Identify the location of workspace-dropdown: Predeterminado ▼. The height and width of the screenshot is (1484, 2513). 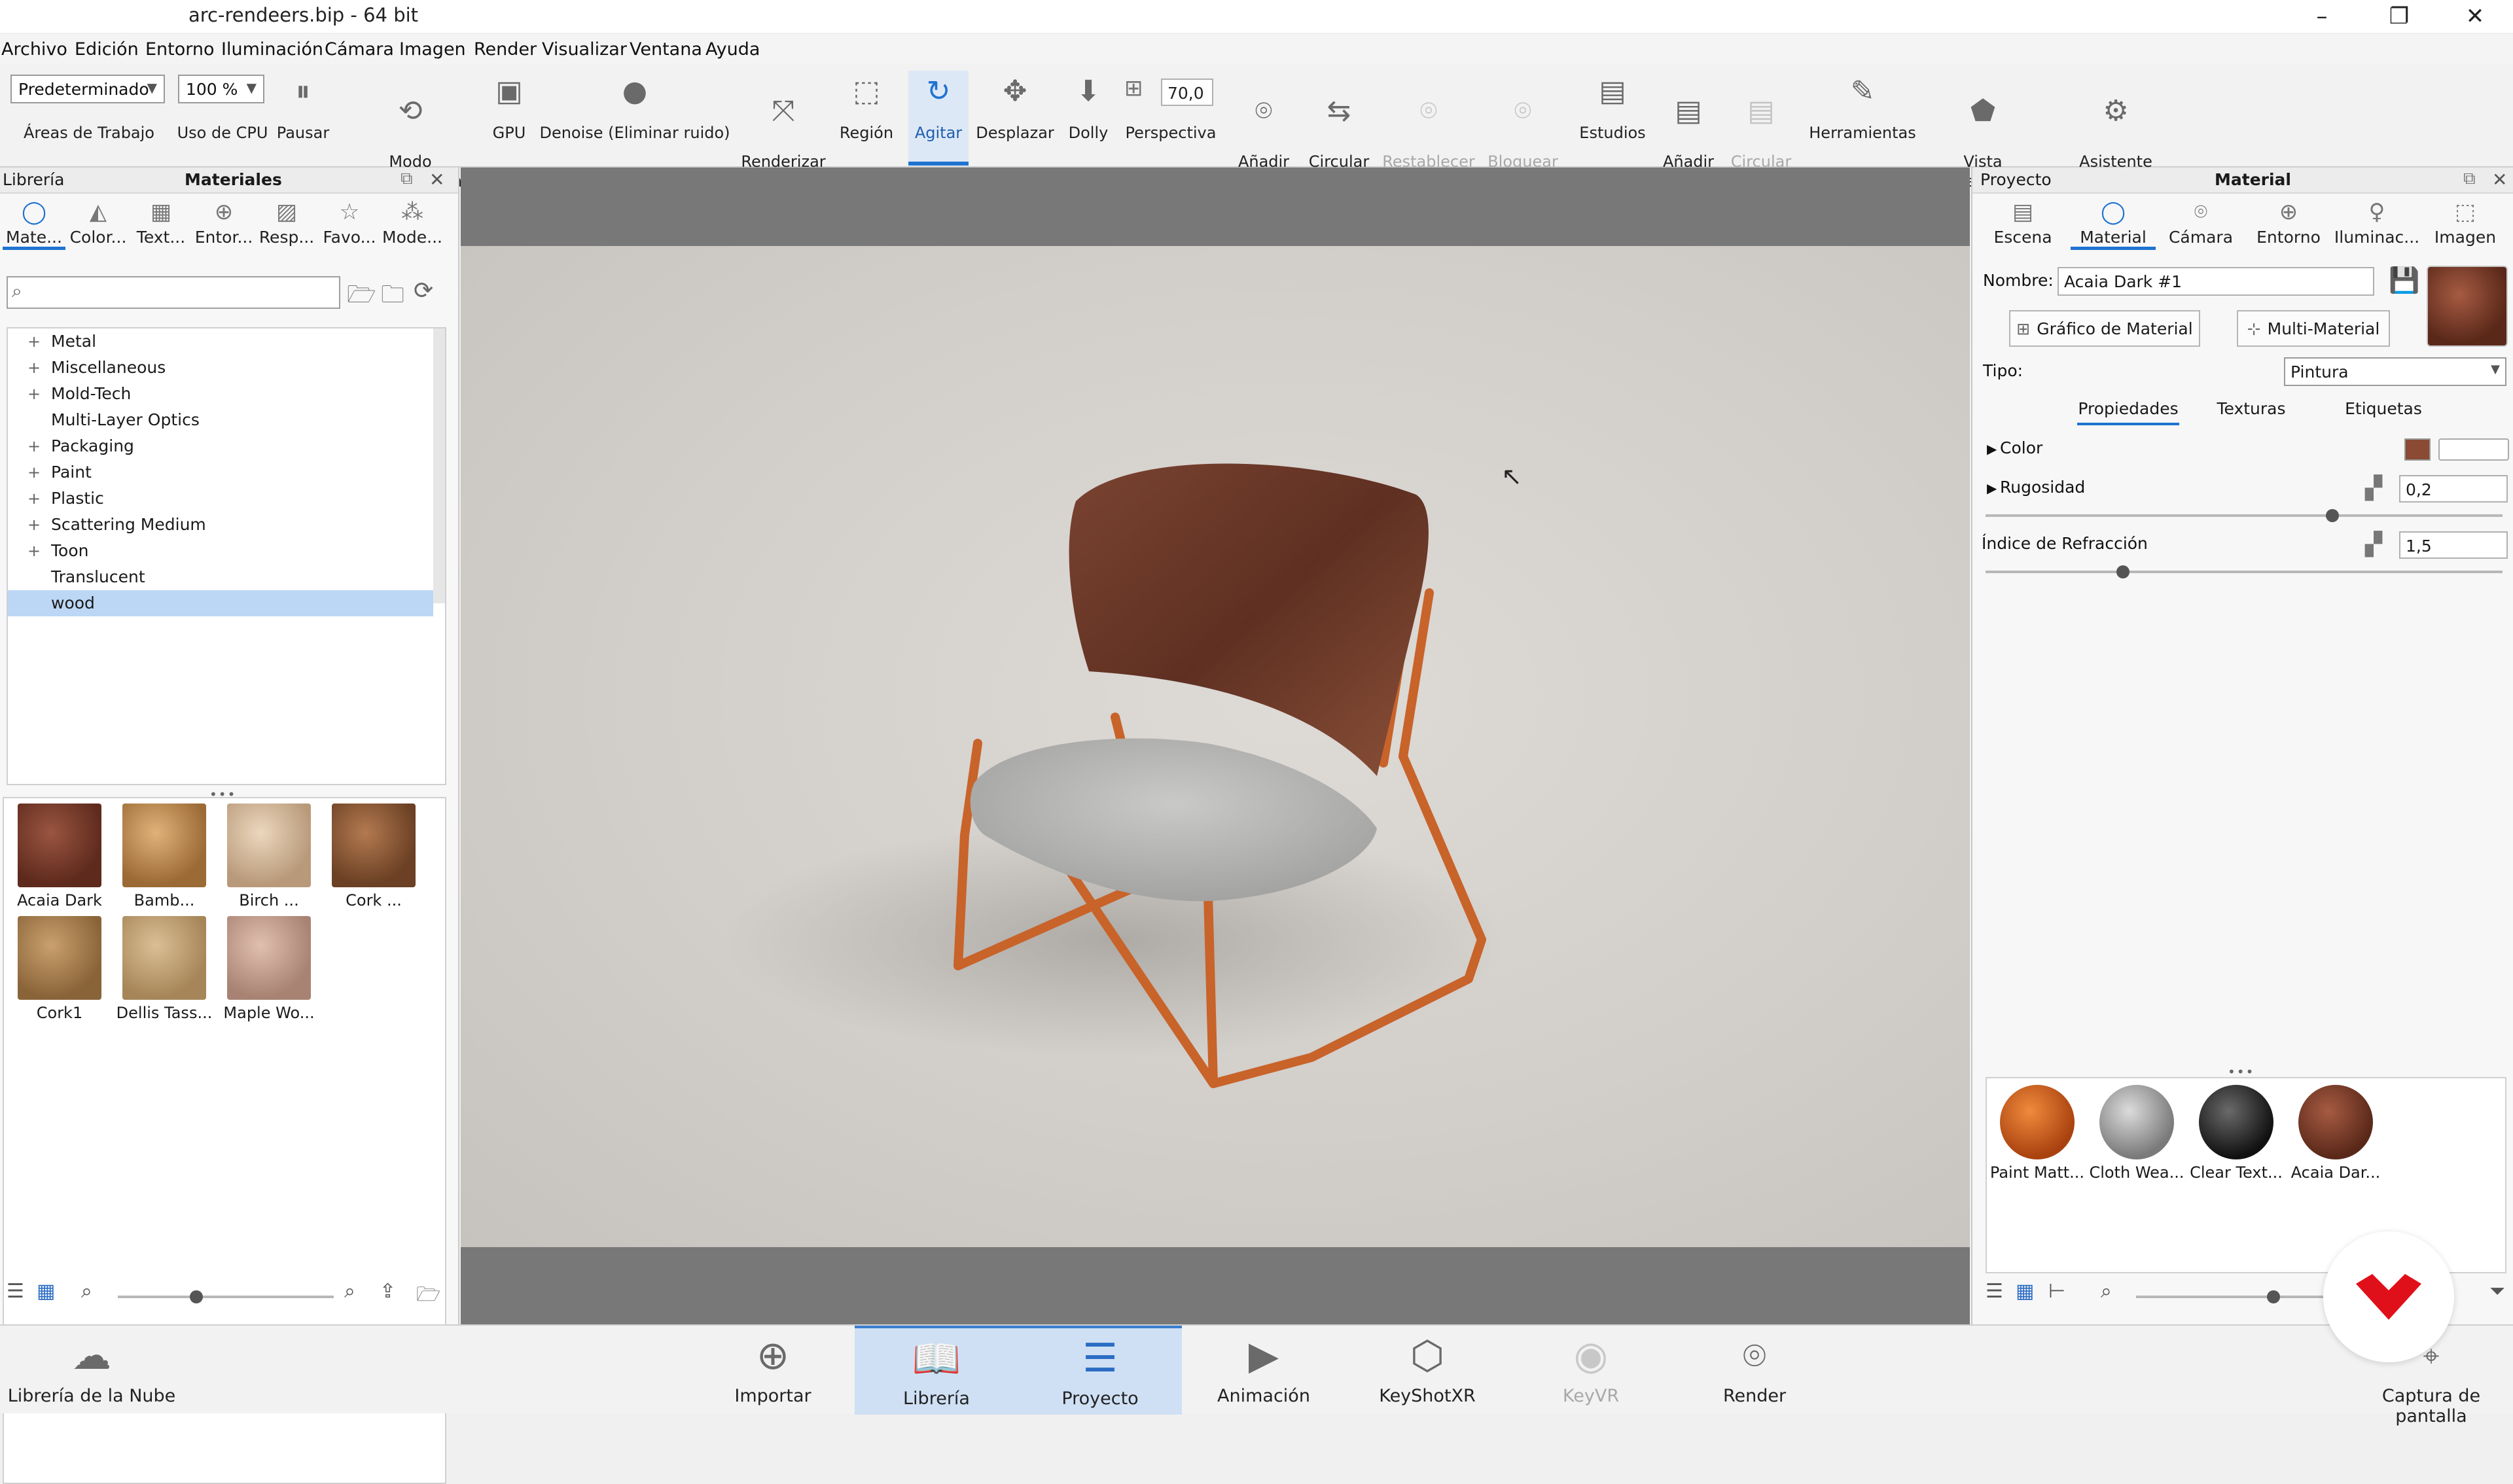
(87, 89).